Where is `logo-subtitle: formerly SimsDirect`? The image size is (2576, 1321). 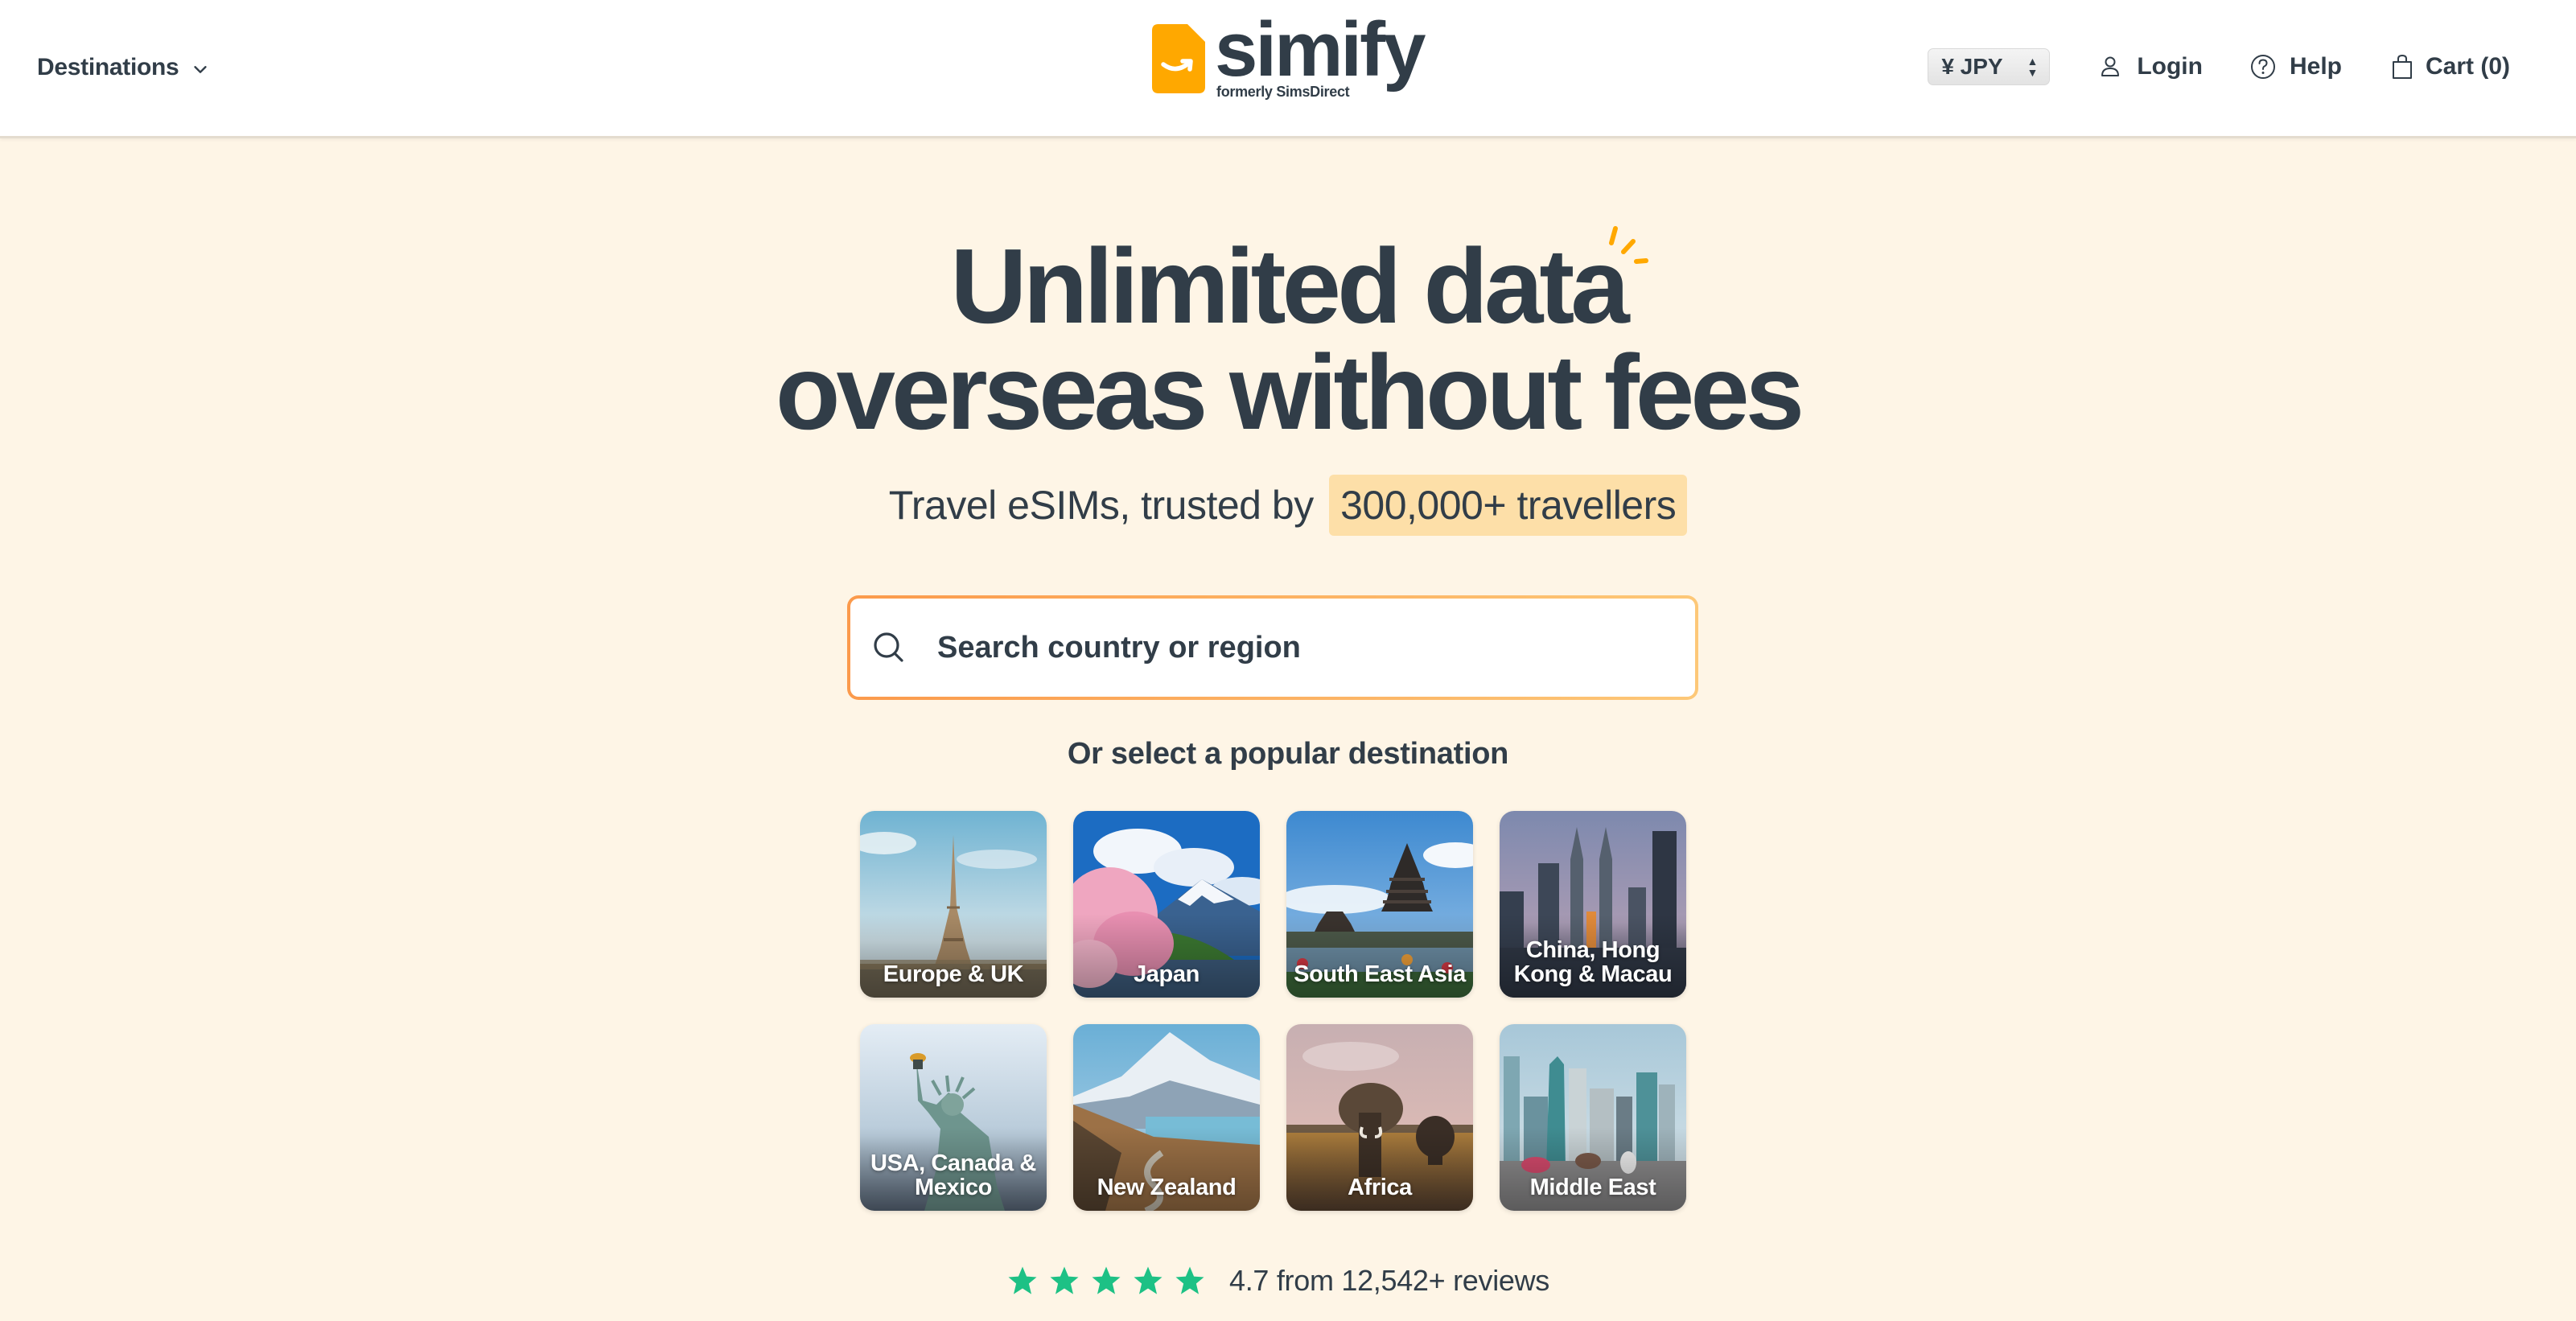 logo-subtitle: formerly SimsDirect is located at coordinates (1283, 92).